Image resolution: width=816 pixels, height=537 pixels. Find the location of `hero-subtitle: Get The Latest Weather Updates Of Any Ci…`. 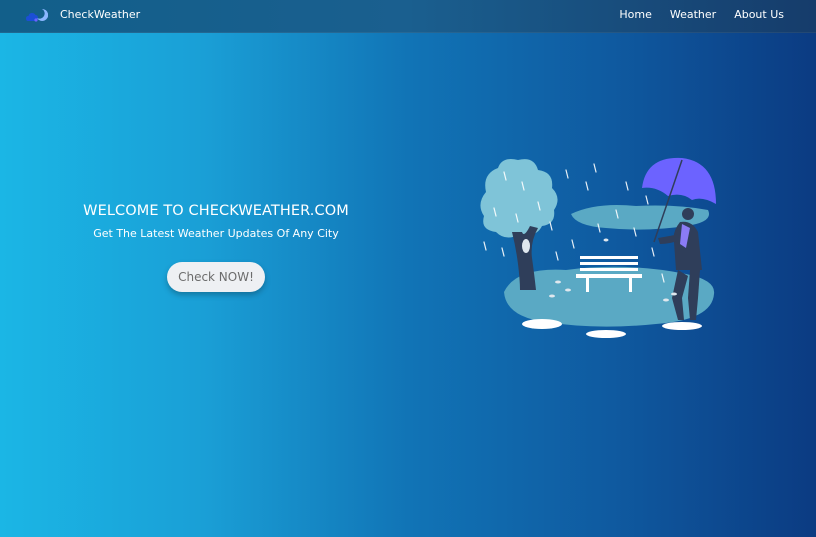

hero-subtitle: Get The Latest Weather Updates Of Any Ci… is located at coordinates (216, 233).